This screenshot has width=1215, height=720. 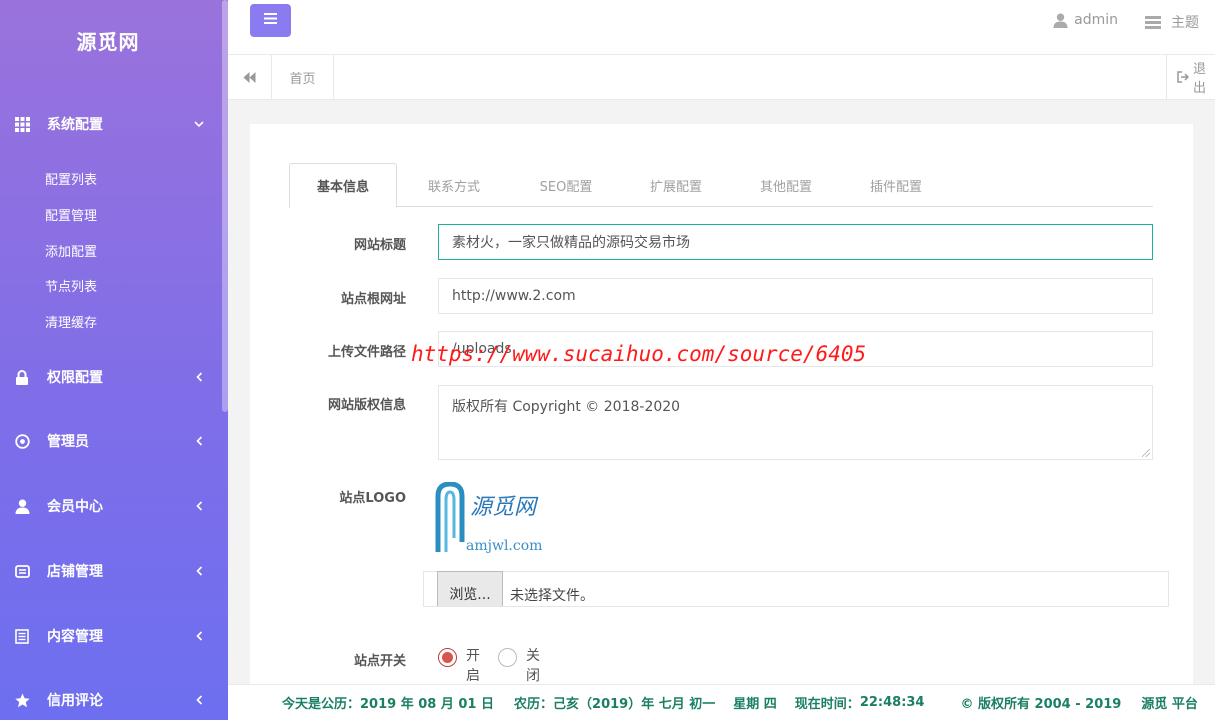 What do you see at coordinates (71, 181) in the screenshot?
I see `submenu-item-config-list: 配置列表` at bounding box center [71, 181].